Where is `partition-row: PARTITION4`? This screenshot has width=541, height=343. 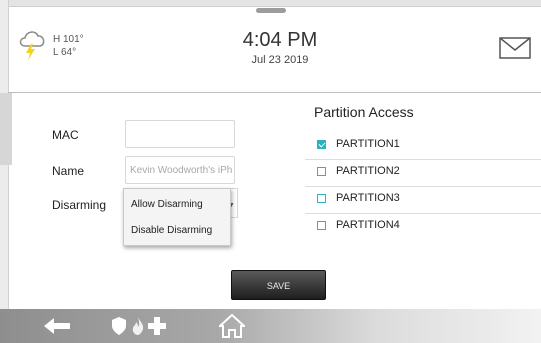 partition-row: PARTITION4 is located at coordinates (423, 226).